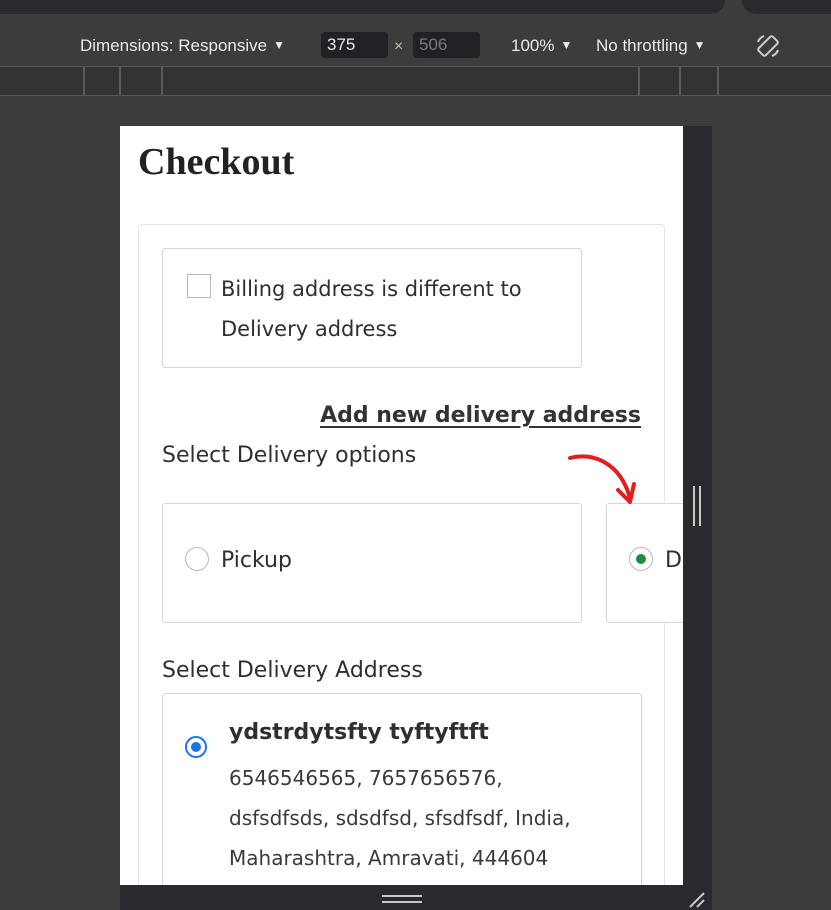 The height and width of the screenshot is (910, 831). Describe the element at coordinates (642, 45) in the screenshot. I see `throttling-label: No throttling` at that location.